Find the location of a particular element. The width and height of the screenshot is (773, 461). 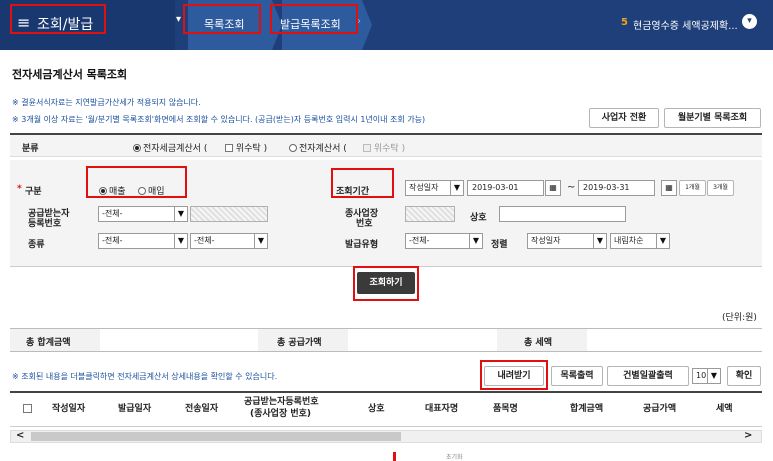

gubun-label: 구분 is located at coordinates (33, 192).